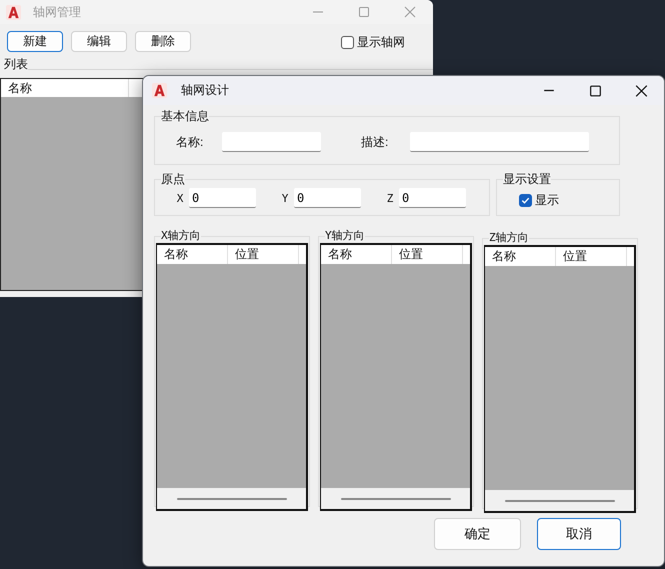 The width and height of the screenshot is (665, 569). What do you see at coordinates (477, 534) in the screenshot?
I see `dialog-button: 确定` at bounding box center [477, 534].